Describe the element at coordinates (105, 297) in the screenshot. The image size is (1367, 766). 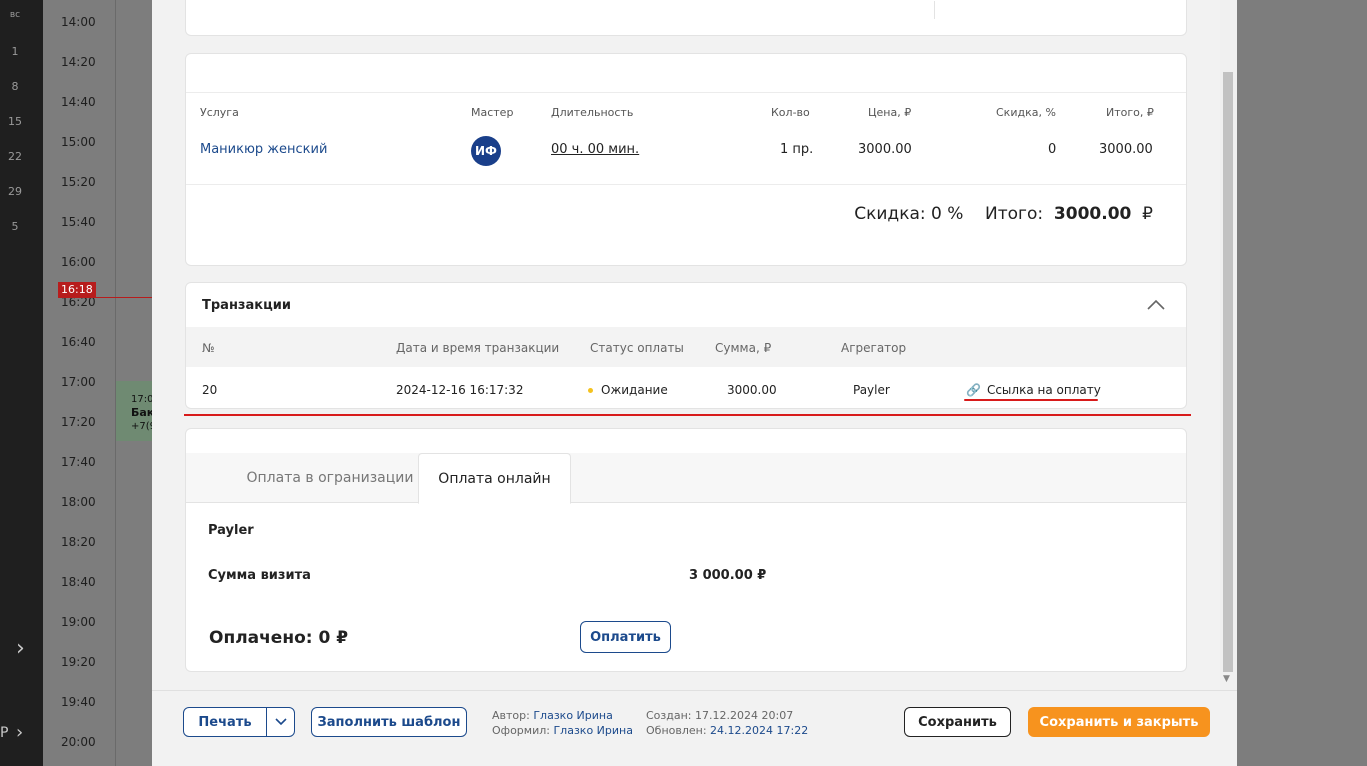
I see `current-time-line` at that location.